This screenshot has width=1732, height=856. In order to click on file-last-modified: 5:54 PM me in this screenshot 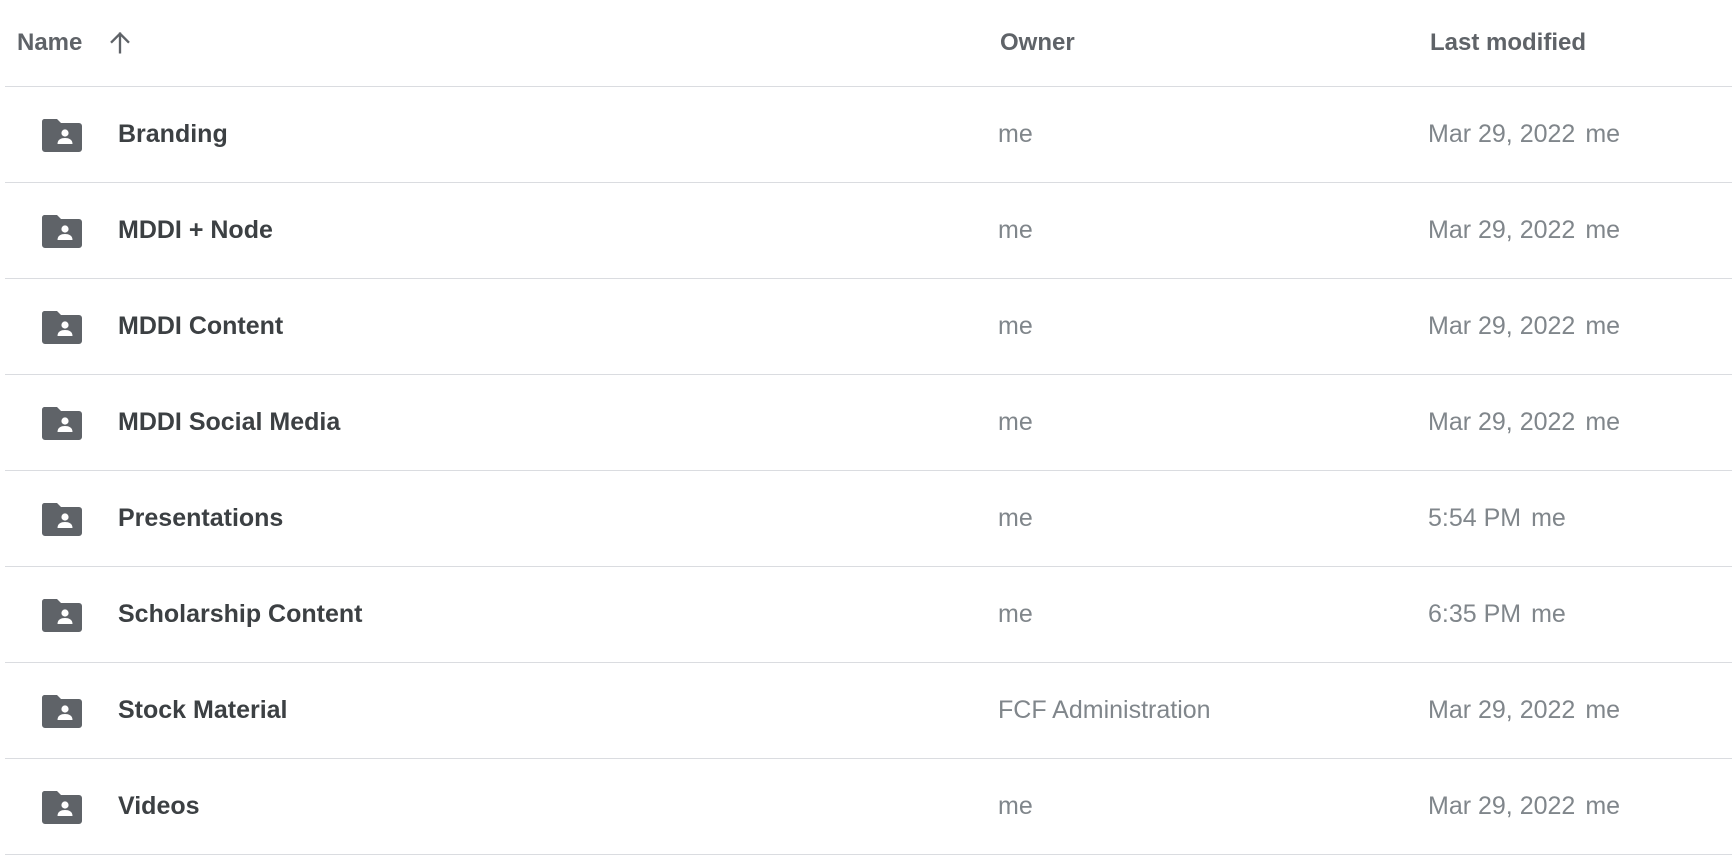, I will do `click(1497, 518)`.